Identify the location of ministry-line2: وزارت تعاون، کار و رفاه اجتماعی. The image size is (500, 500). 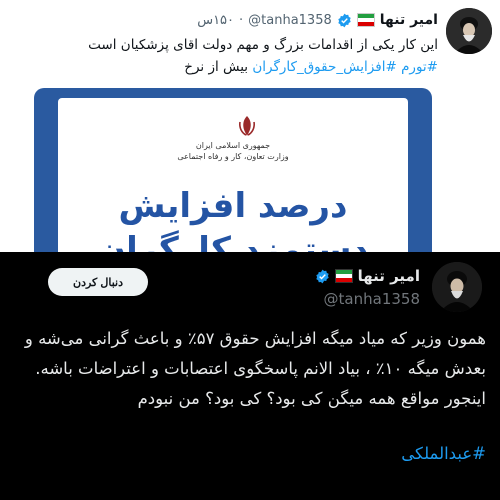
(233, 156).